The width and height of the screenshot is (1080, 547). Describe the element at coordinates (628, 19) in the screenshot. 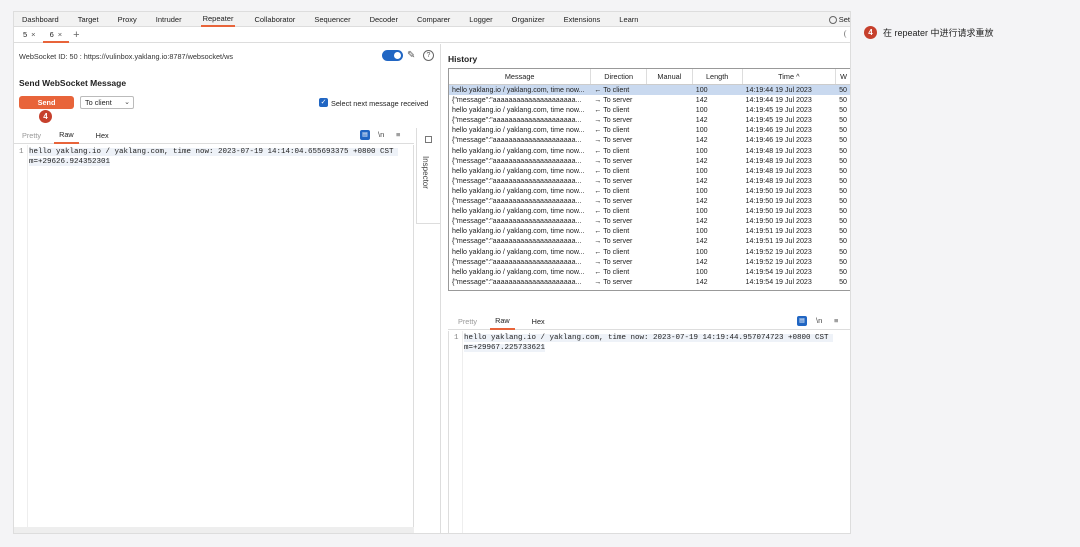

I see `menu-learn: Learn` at that location.